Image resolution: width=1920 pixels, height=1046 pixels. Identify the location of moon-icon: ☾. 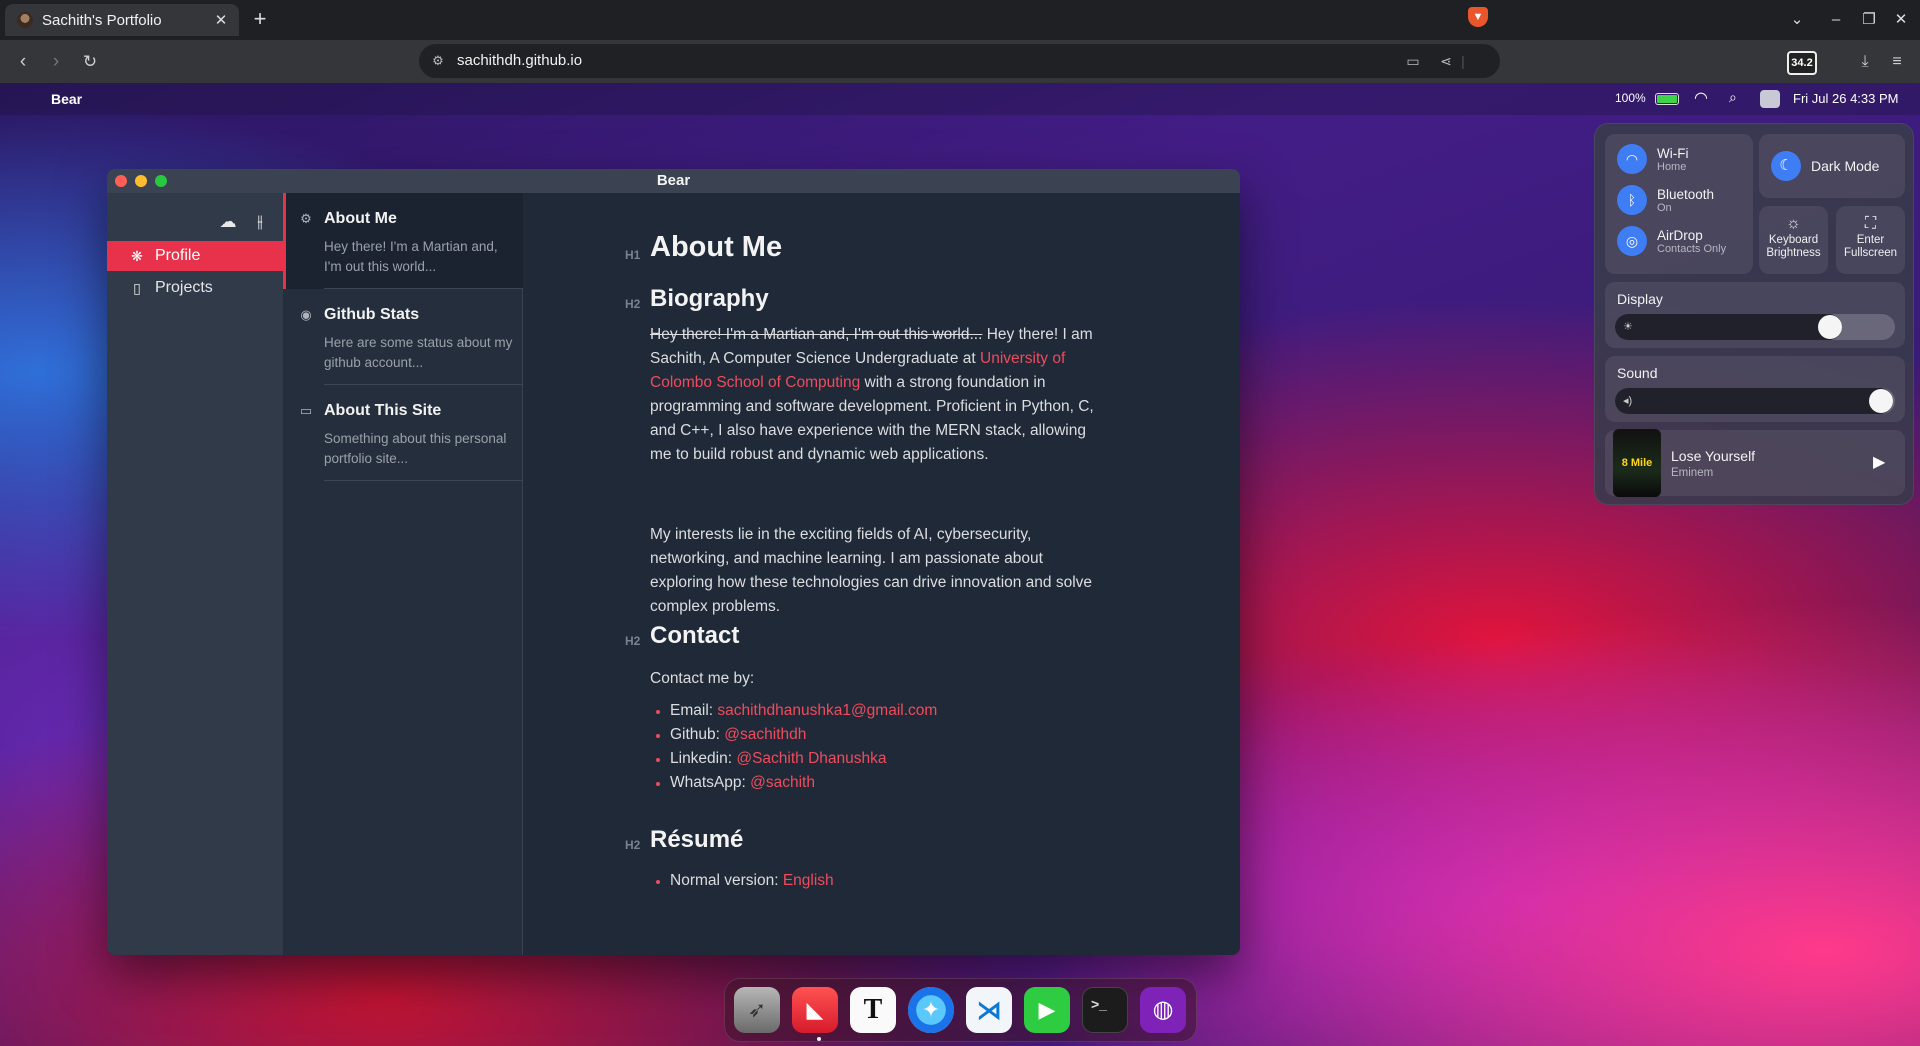
(1786, 166).